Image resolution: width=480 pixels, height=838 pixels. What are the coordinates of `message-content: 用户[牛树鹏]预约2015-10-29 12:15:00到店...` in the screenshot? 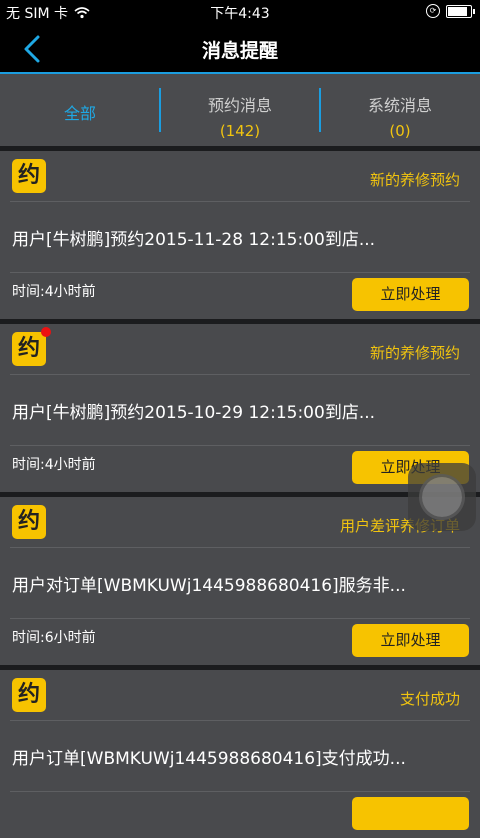 It's located at (194, 413).